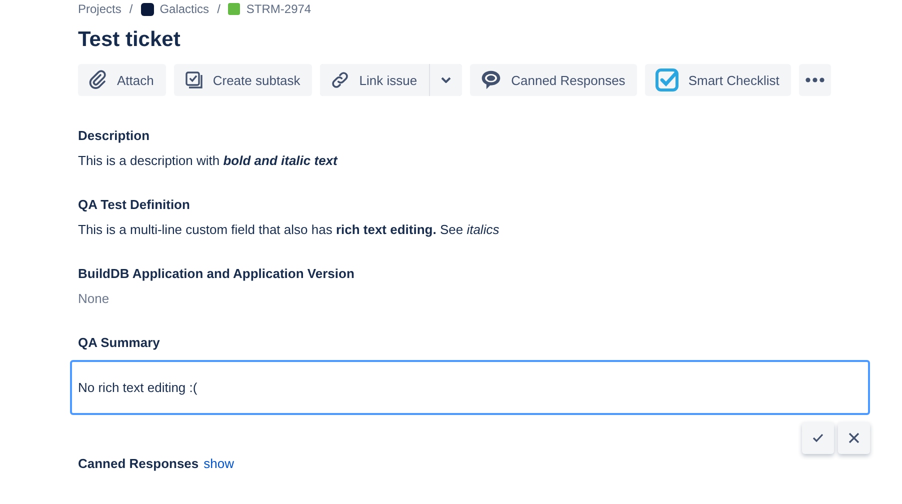 The height and width of the screenshot is (504, 902). I want to click on issue-type-icon, so click(234, 9).